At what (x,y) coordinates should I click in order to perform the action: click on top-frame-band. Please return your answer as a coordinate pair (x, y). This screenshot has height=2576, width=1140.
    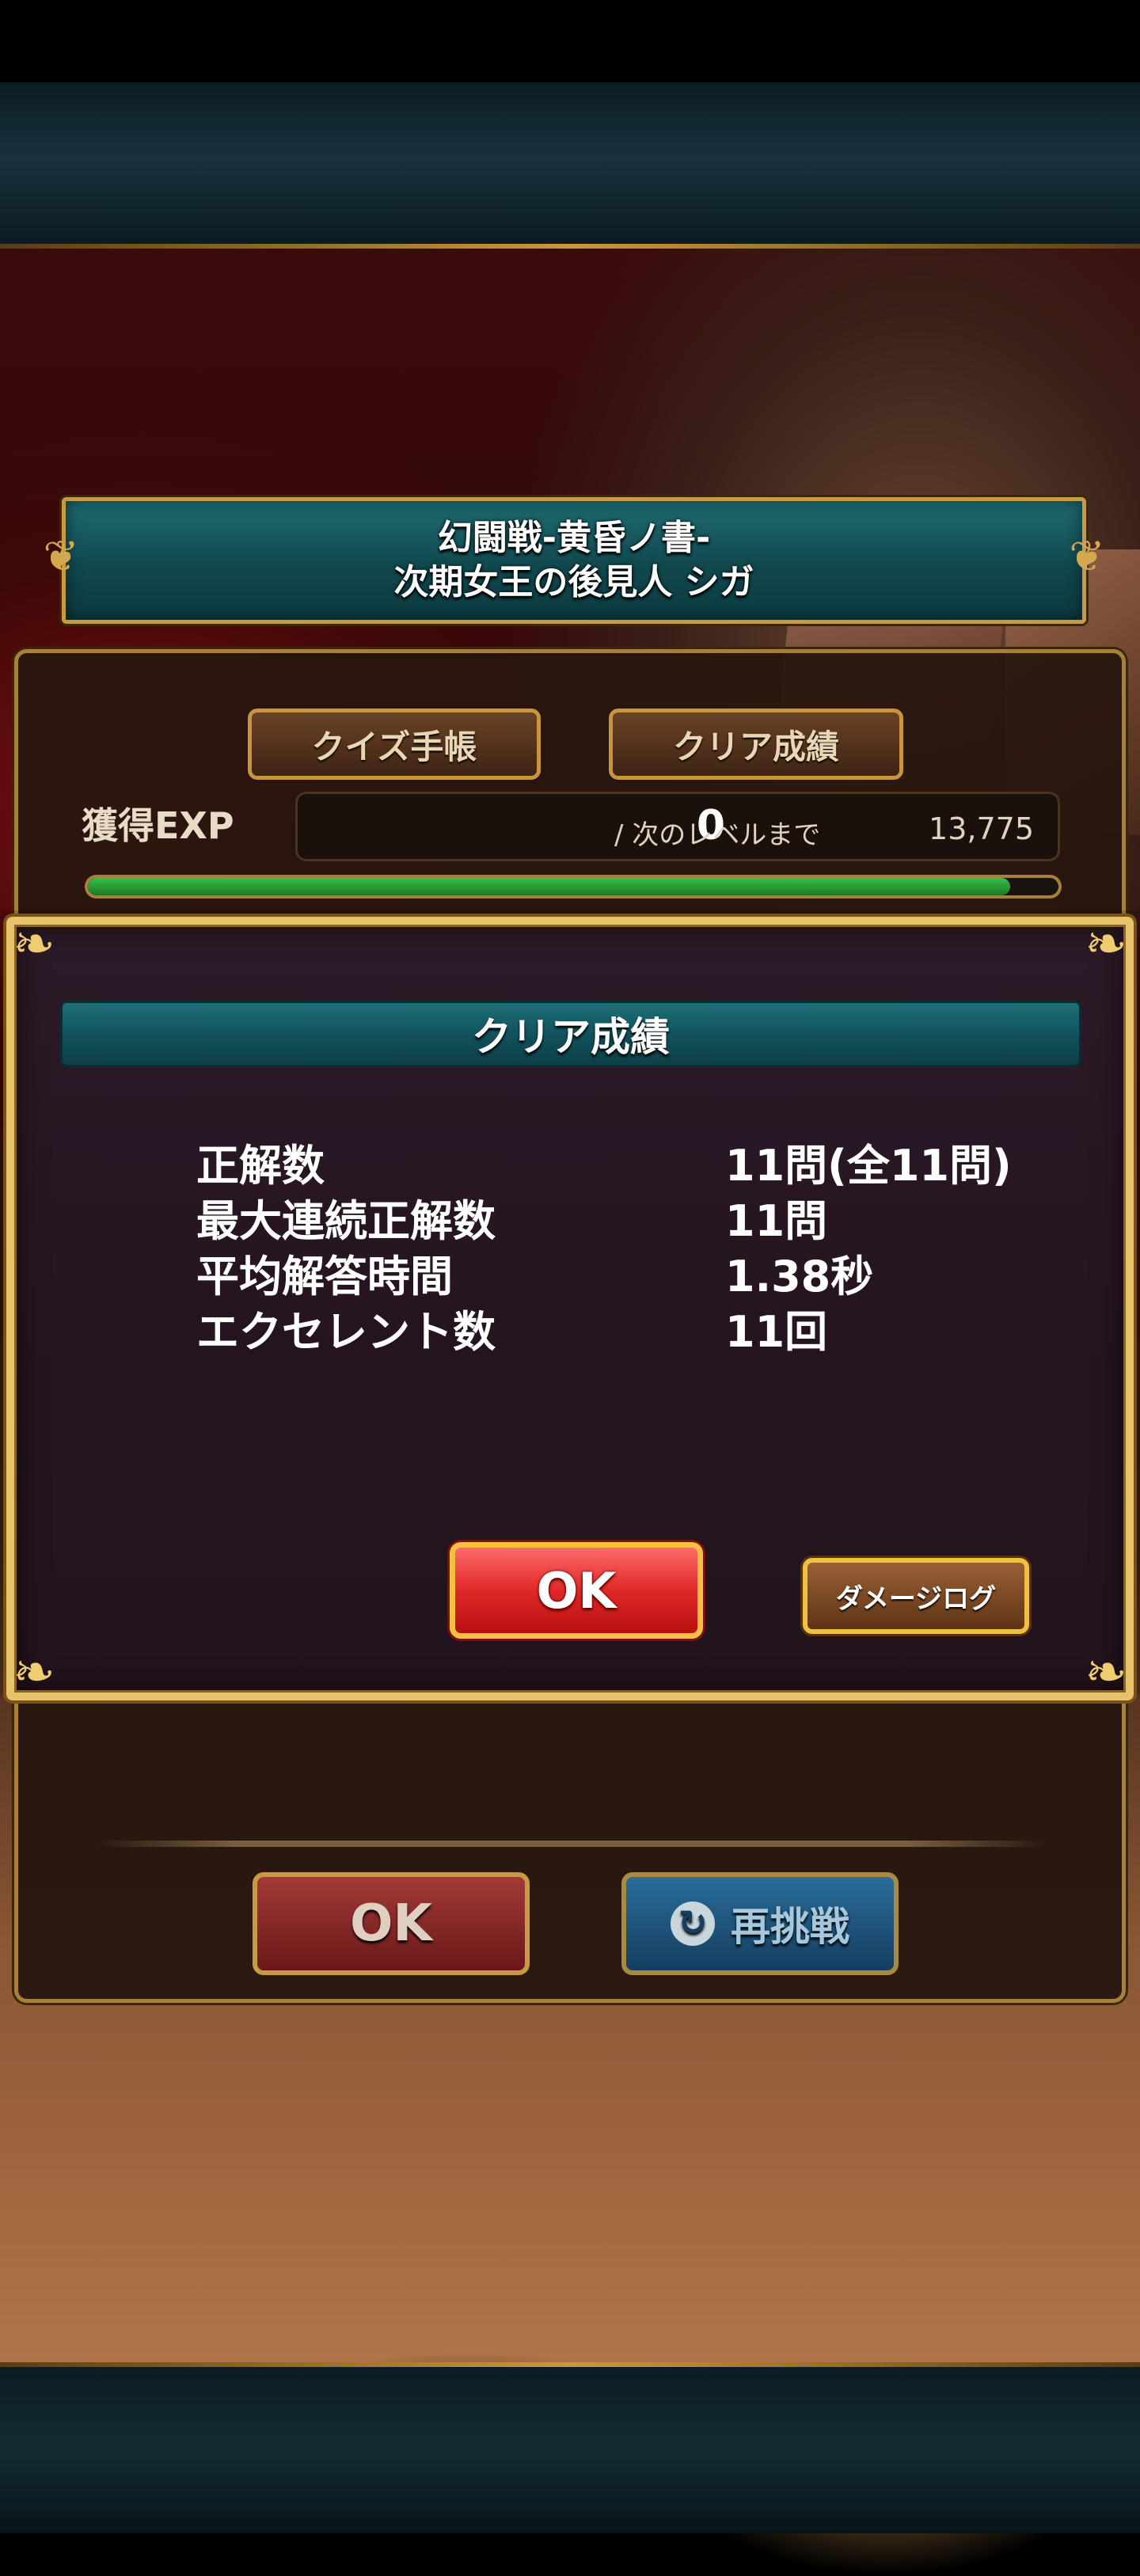
    Looking at the image, I should click on (570, 165).